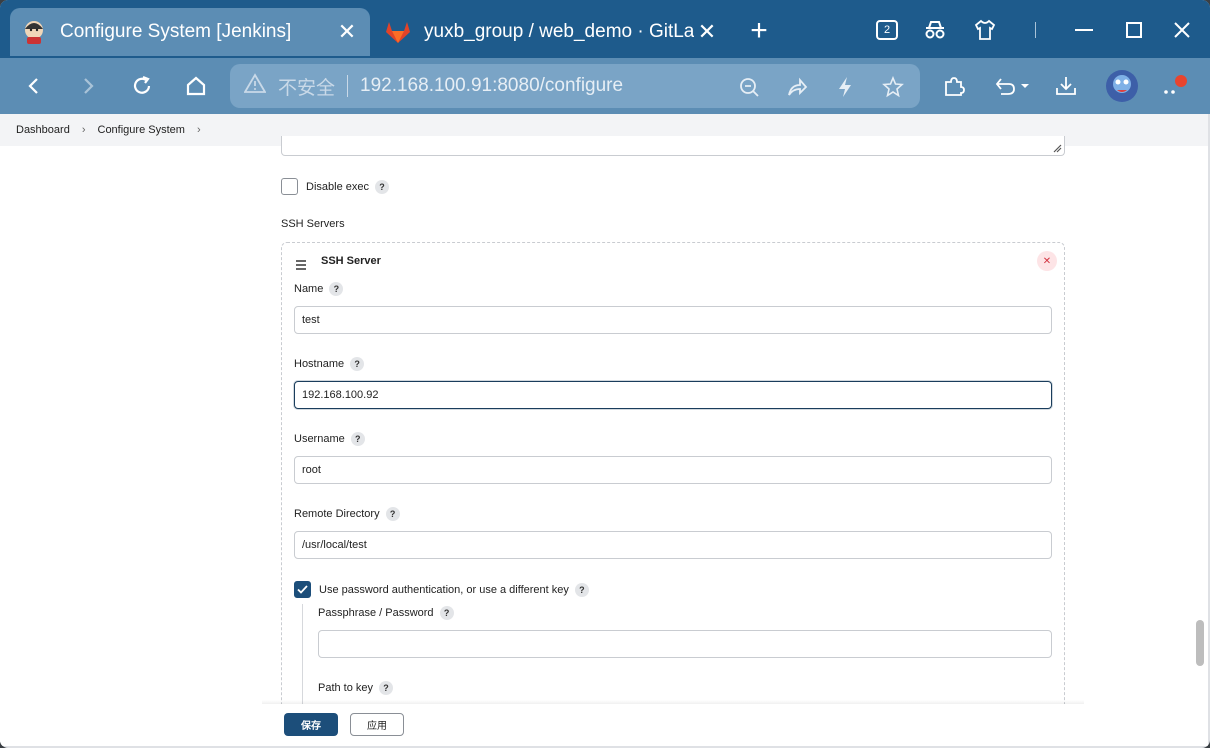  What do you see at coordinates (1012, 86) in the screenshot?
I see `history-back-dropdown-icon` at bounding box center [1012, 86].